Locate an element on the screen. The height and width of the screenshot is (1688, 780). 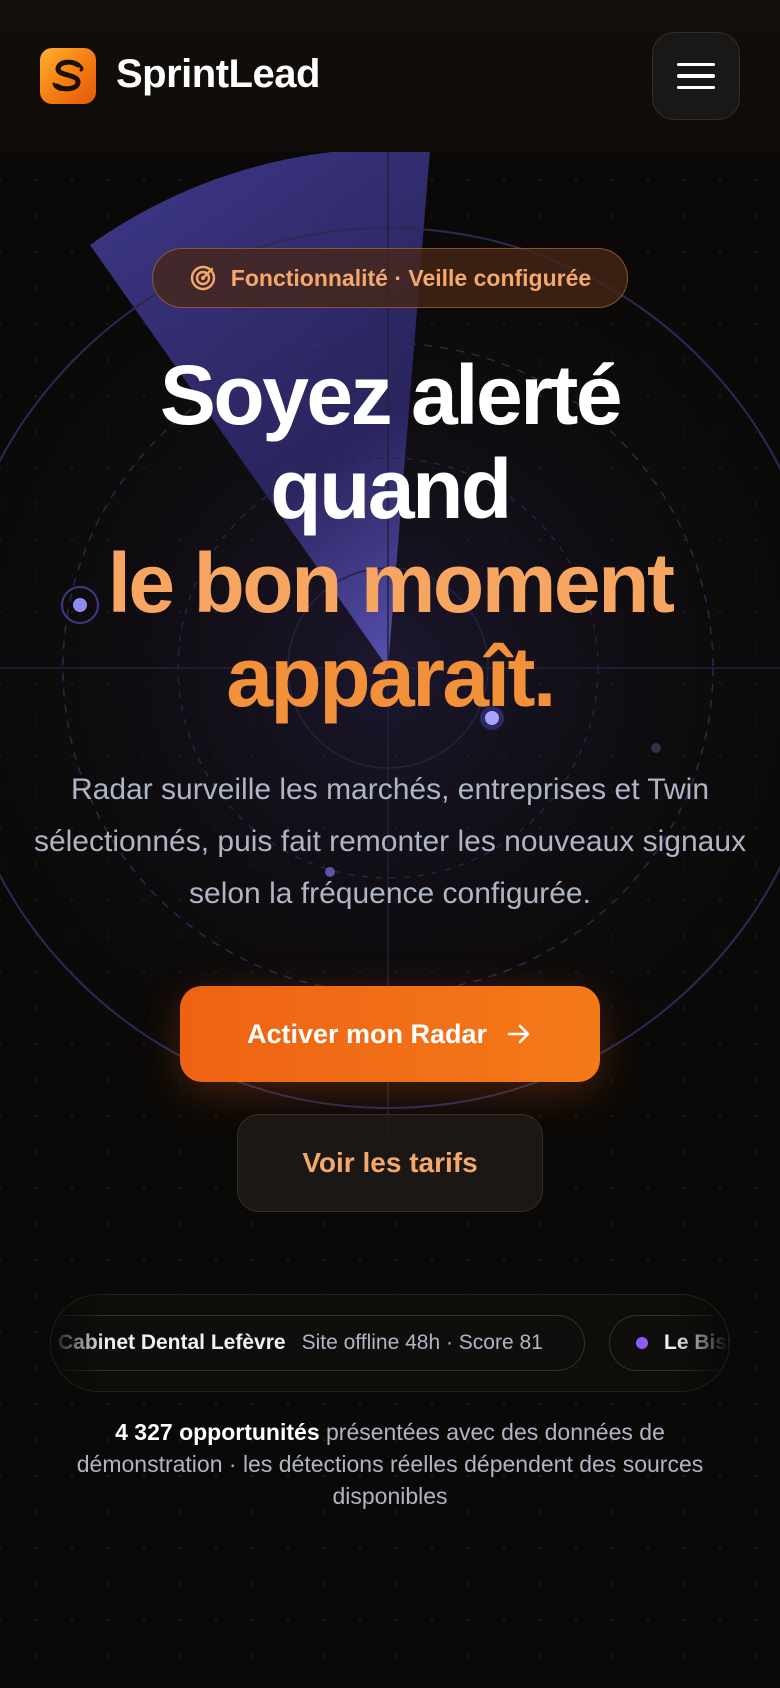
hamburger-menu-icon is located at coordinates (696, 64).